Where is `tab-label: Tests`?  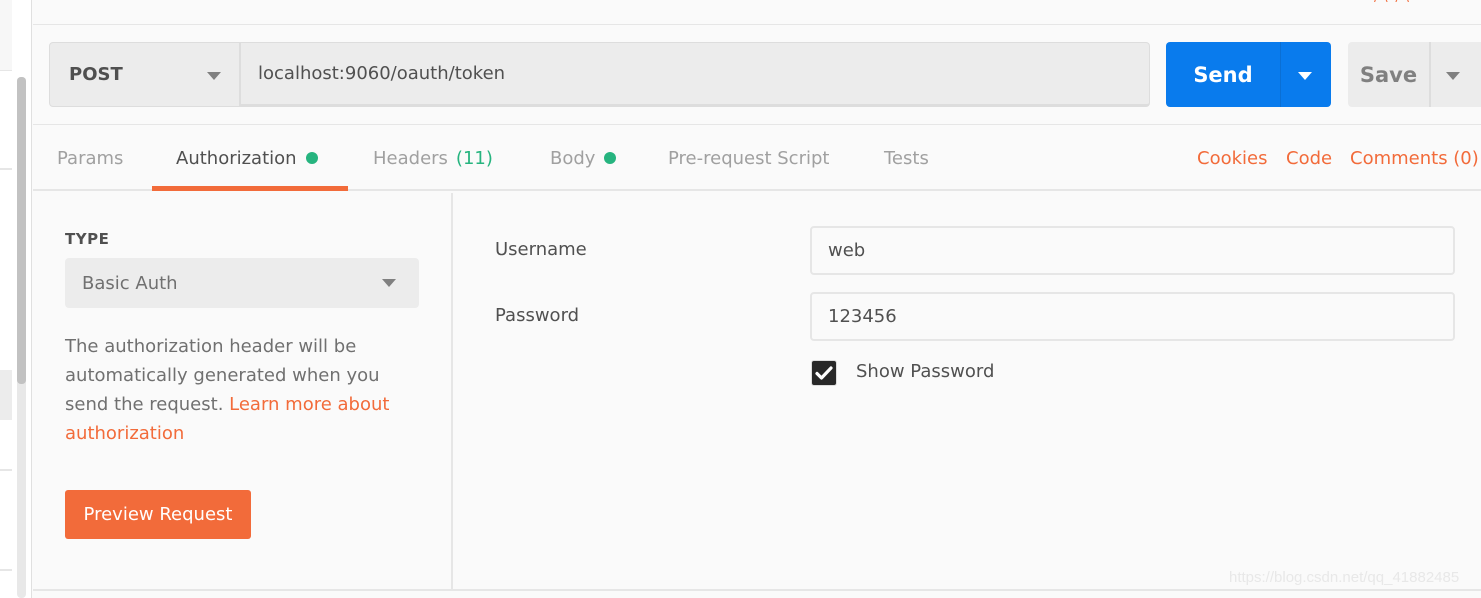
tab-label: Tests is located at coordinates (906, 158).